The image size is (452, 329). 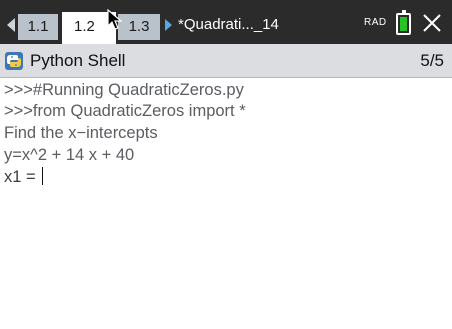 I want to click on close-icon, so click(x=432, y=23).